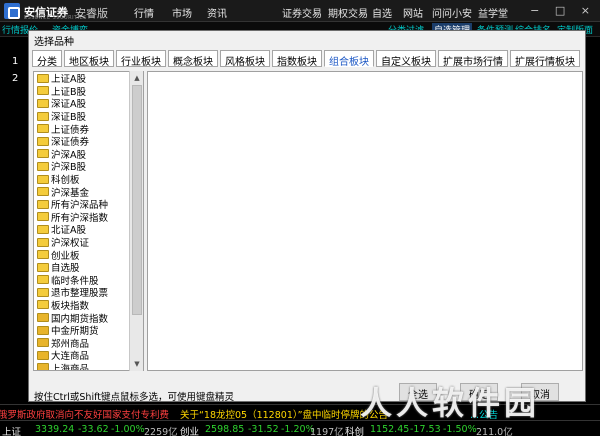 Image resolution: width=600 pixels, height=436 pixels. Describe the element at coordinates (88, 217) in the screenshot. I see `tree-item: 所有沪深指数` at that location.